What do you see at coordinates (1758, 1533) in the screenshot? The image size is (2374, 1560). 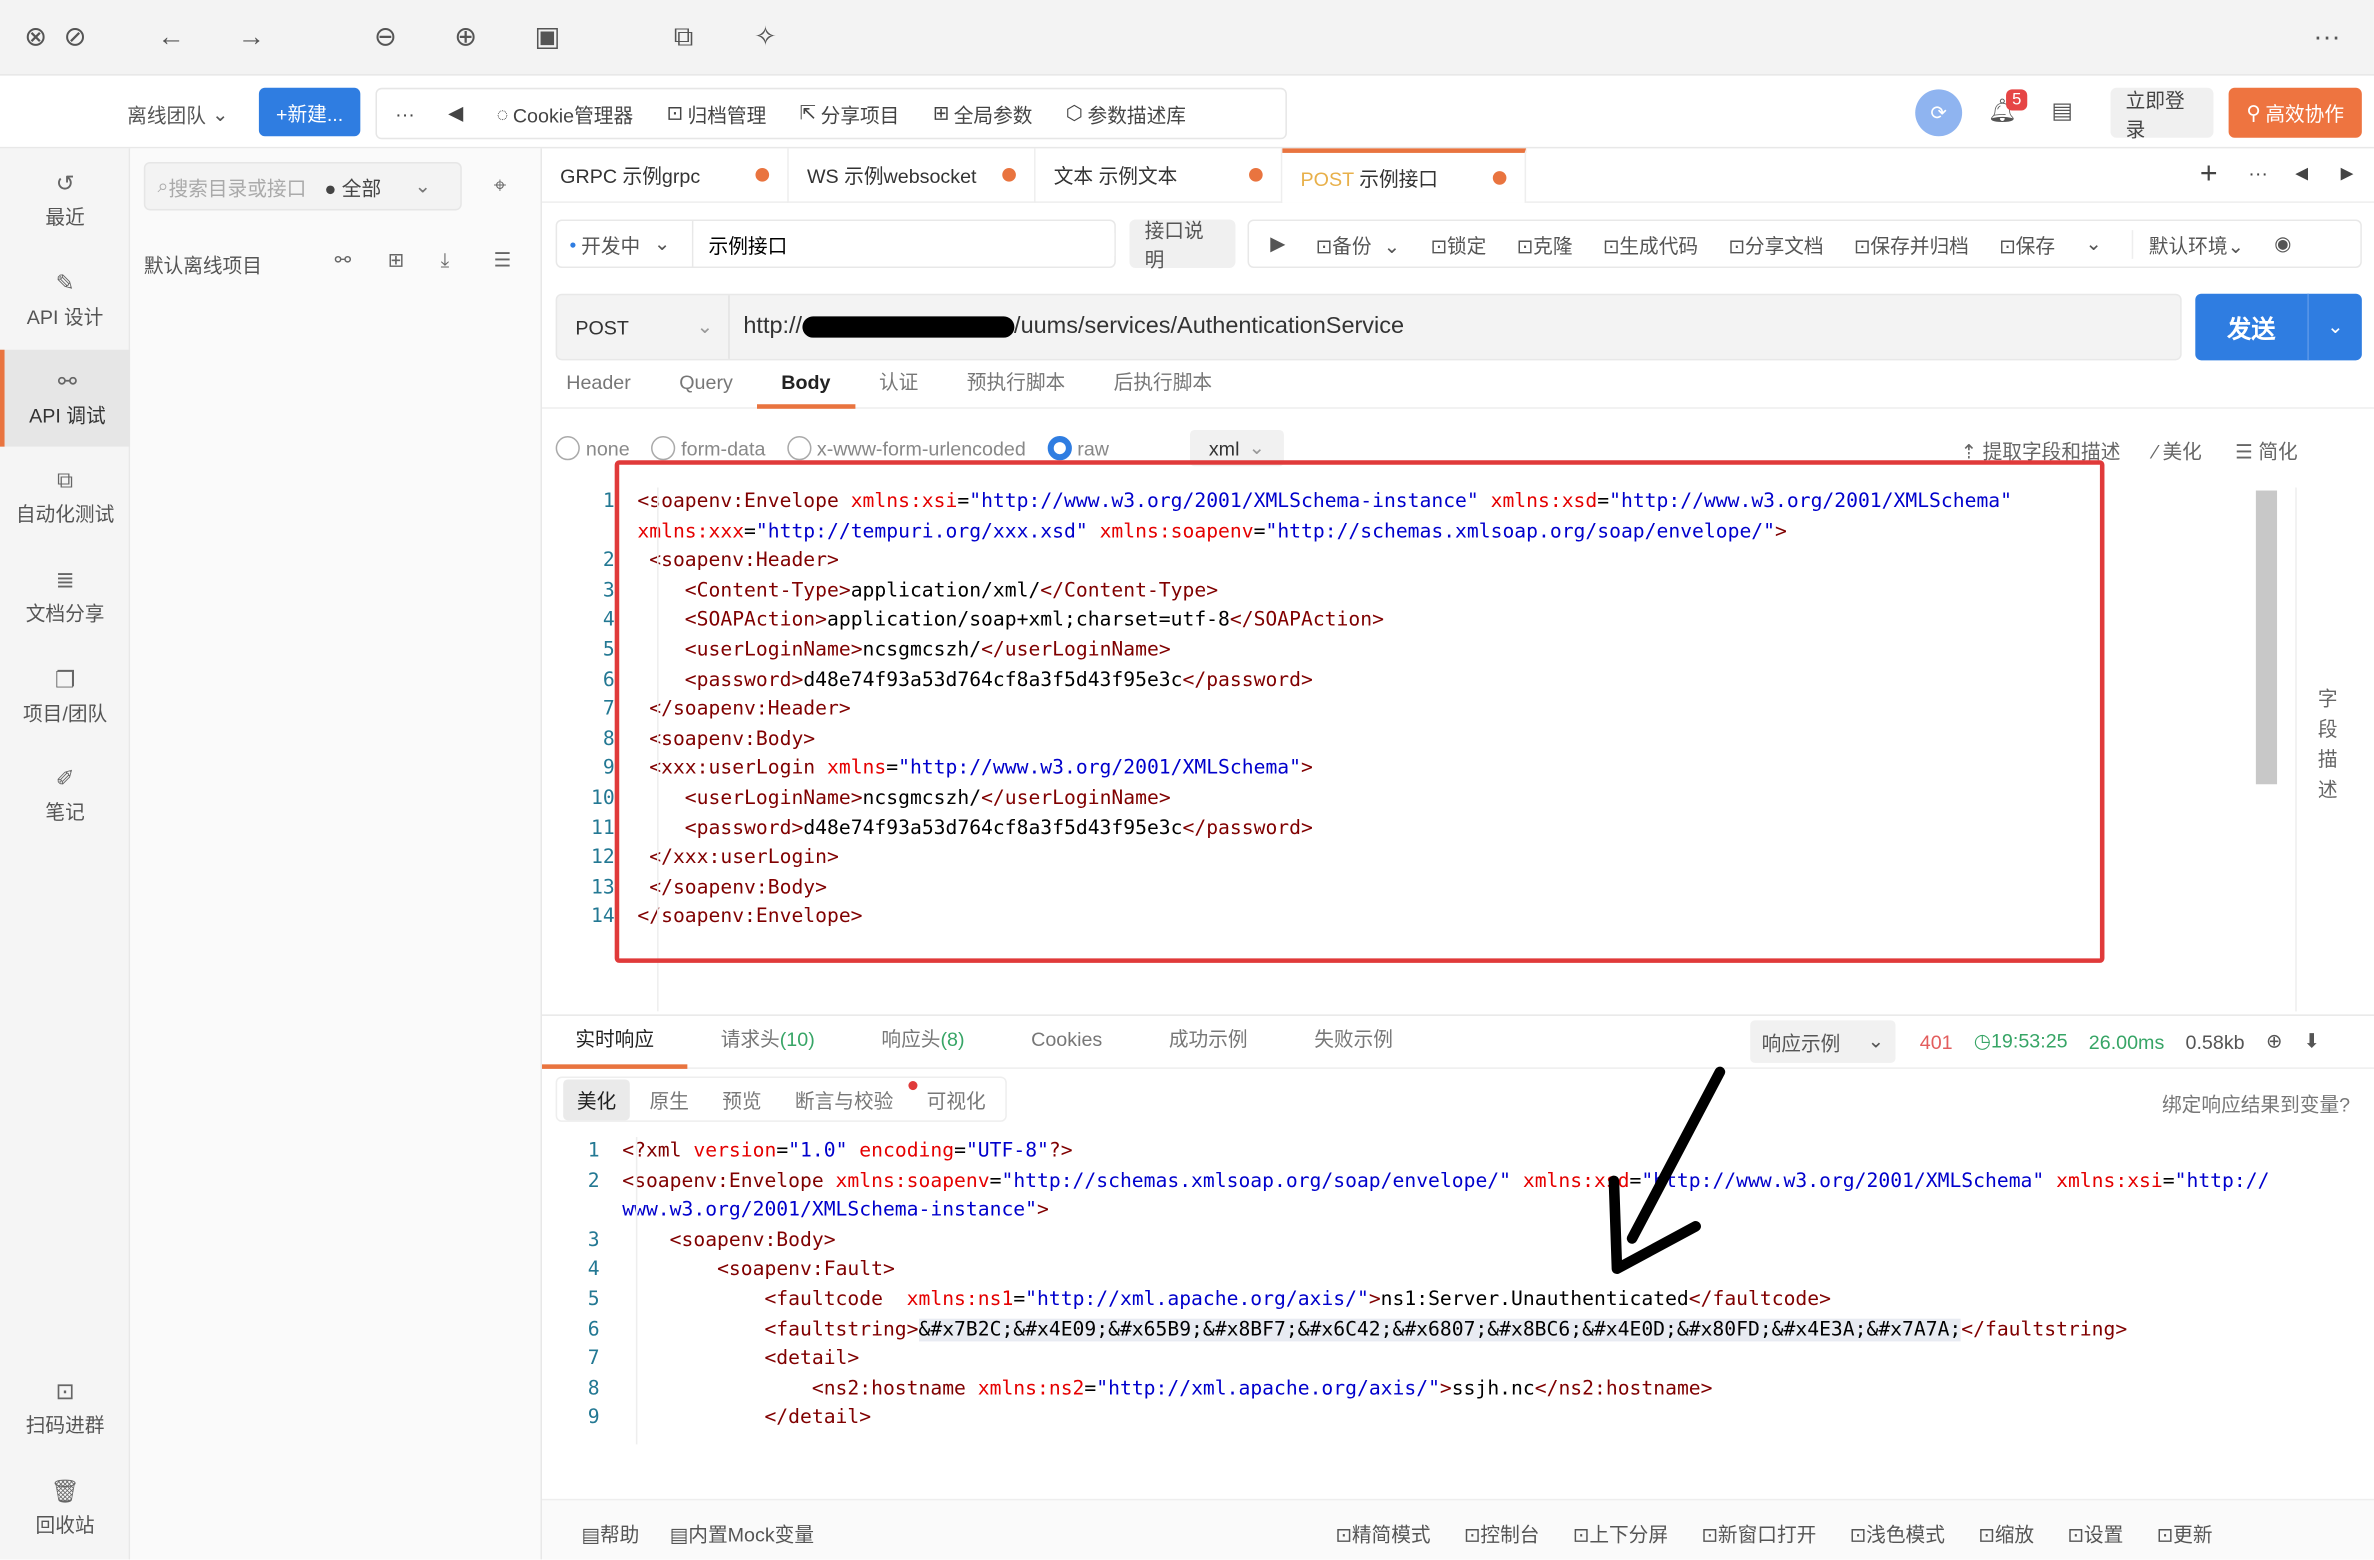 I see `footer-new-window: ⊡新窗口打开` at bounding box center [1758, 1533].